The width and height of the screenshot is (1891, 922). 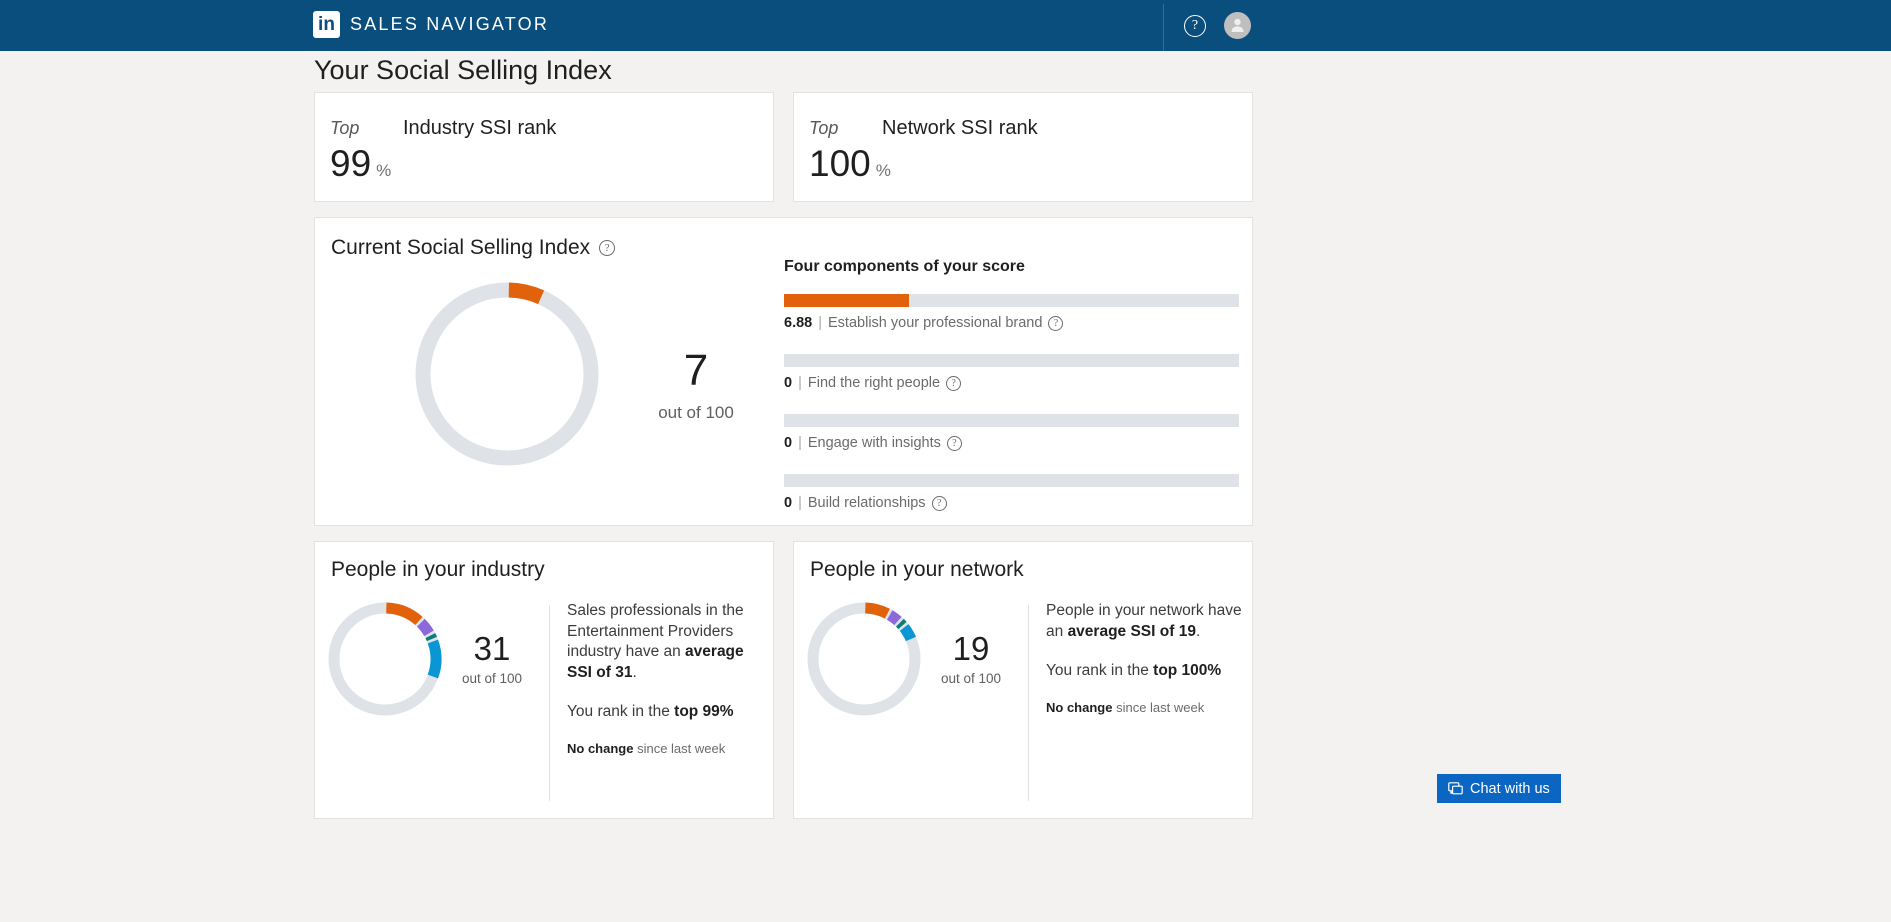 I want to click on navbar-divider, so click(x=1163, y=27).